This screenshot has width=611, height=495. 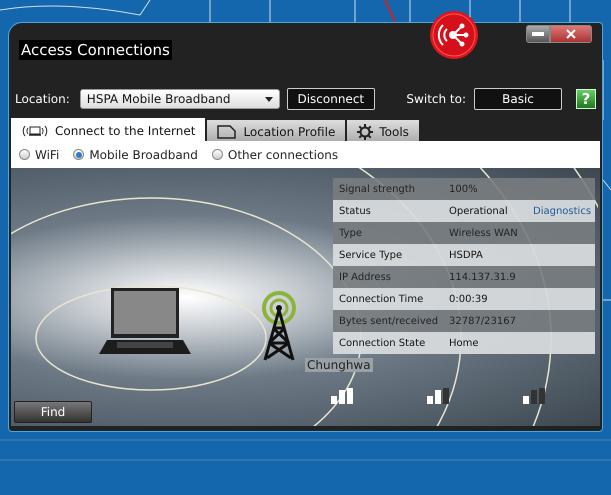 What do you see at coordinates (275, 155) in the screenshot?
I see `connection-type-radio: Other connections` at bounding box center [275, 155].